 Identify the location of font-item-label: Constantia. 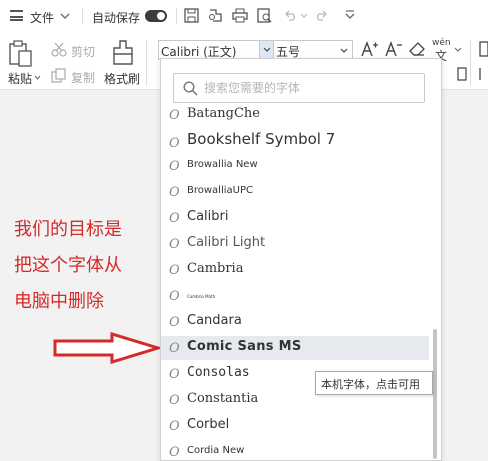
(223, 398).